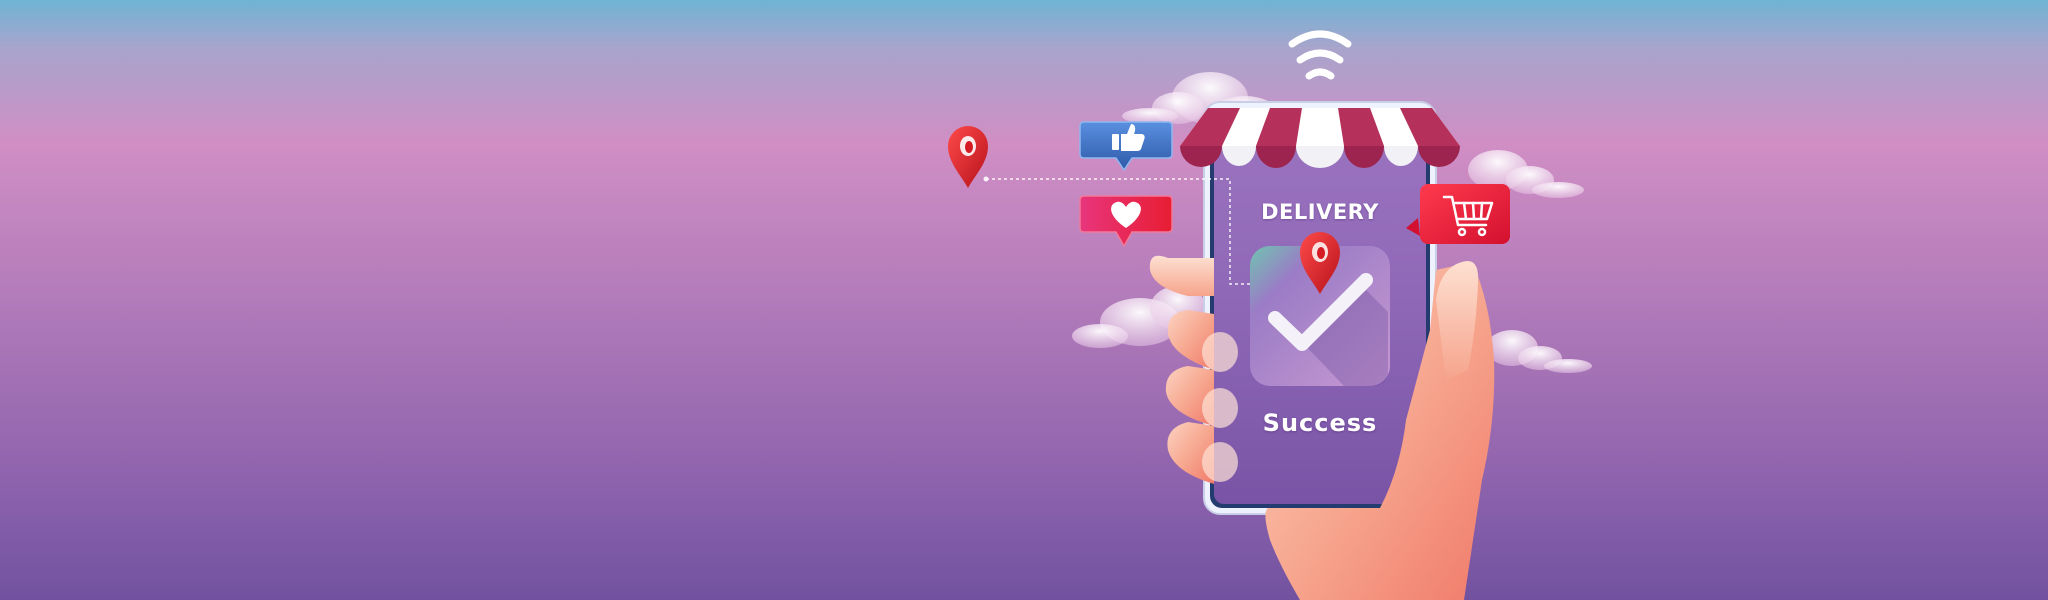 The height and width of the screenshot is (600, 2048). Describe the element at coordinates (1320, 423) in the screenshot. I see `success-status-text: Success` at that location.